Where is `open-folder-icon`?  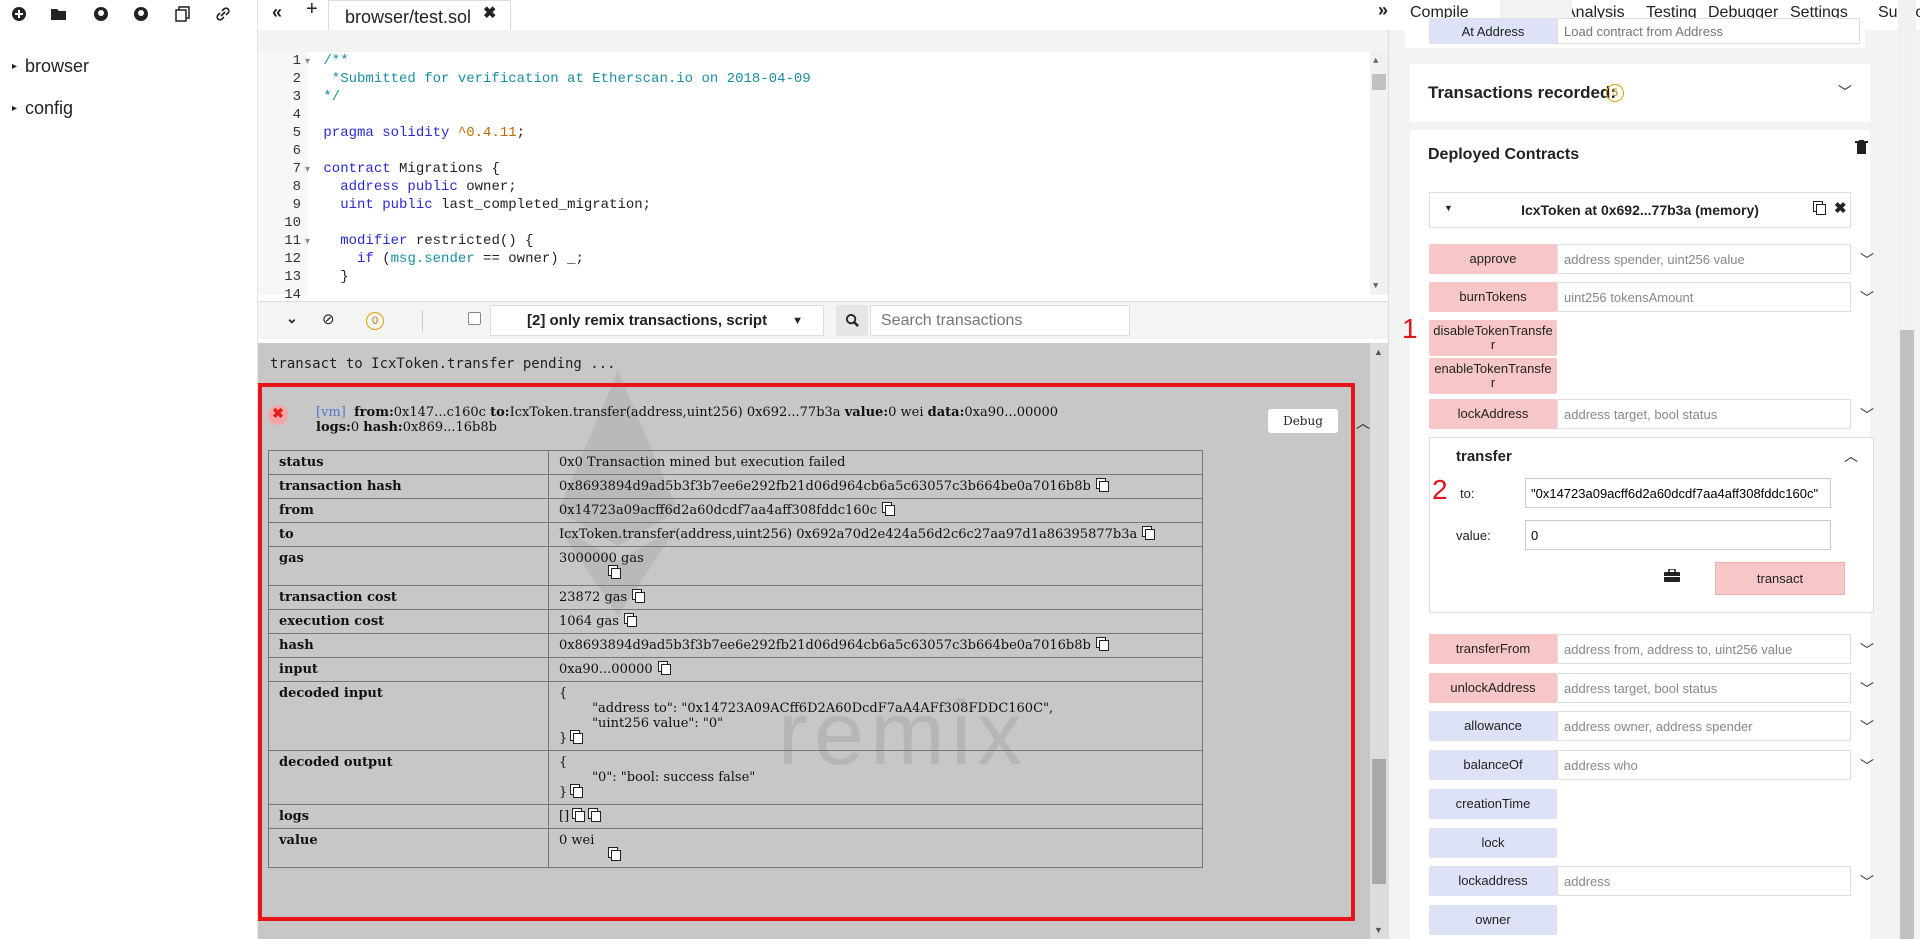
open-folder-icon is located at coordinates (59, 14).